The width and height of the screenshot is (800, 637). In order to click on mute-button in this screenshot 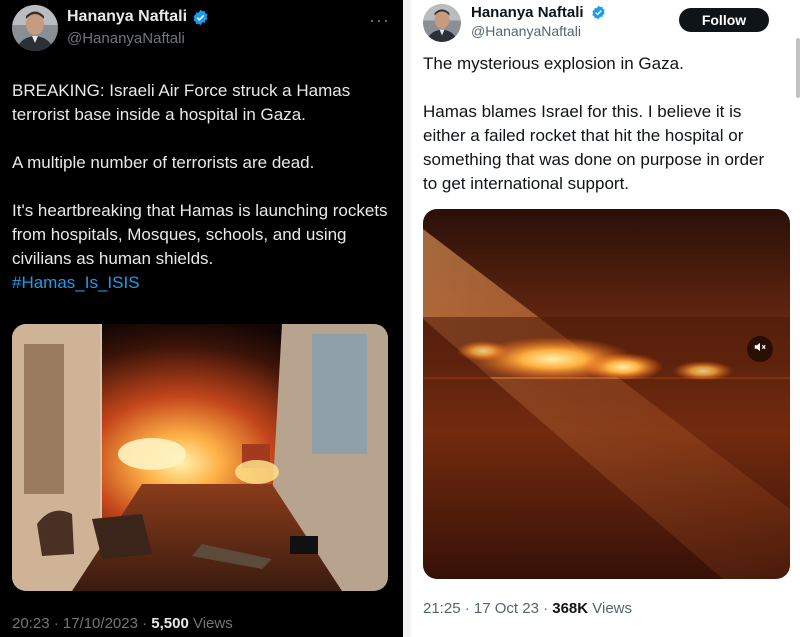, I will do `click(760, 349)`.